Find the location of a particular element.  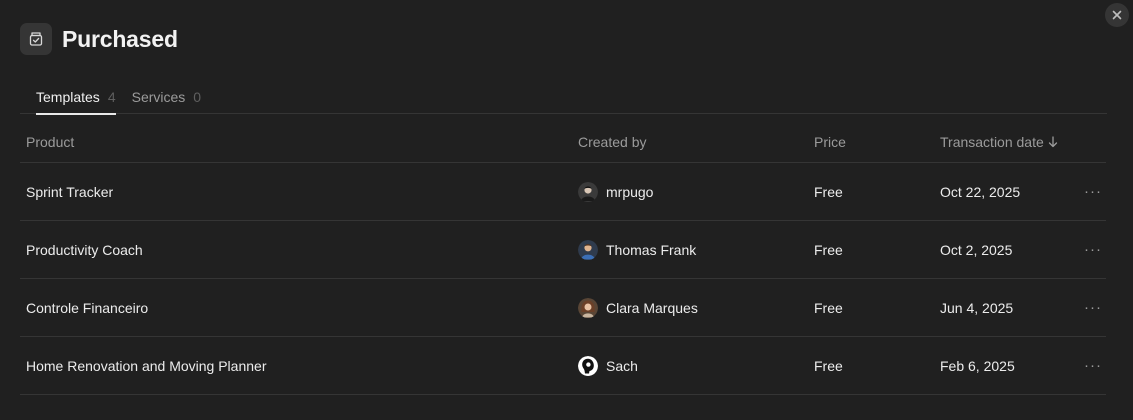

column-header-product: Product is located at coordinates (50, 141).